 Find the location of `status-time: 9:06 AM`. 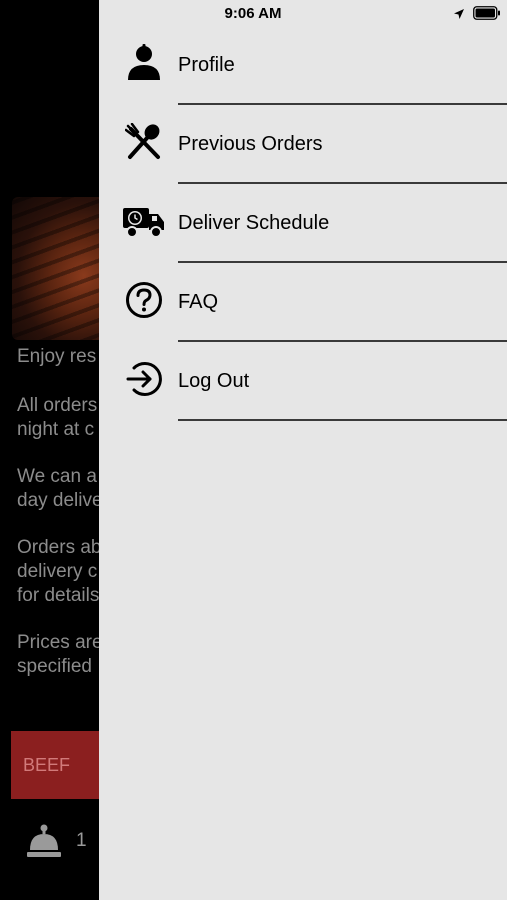

status-time: 9:06 AM is located at coordinates (253, 13).